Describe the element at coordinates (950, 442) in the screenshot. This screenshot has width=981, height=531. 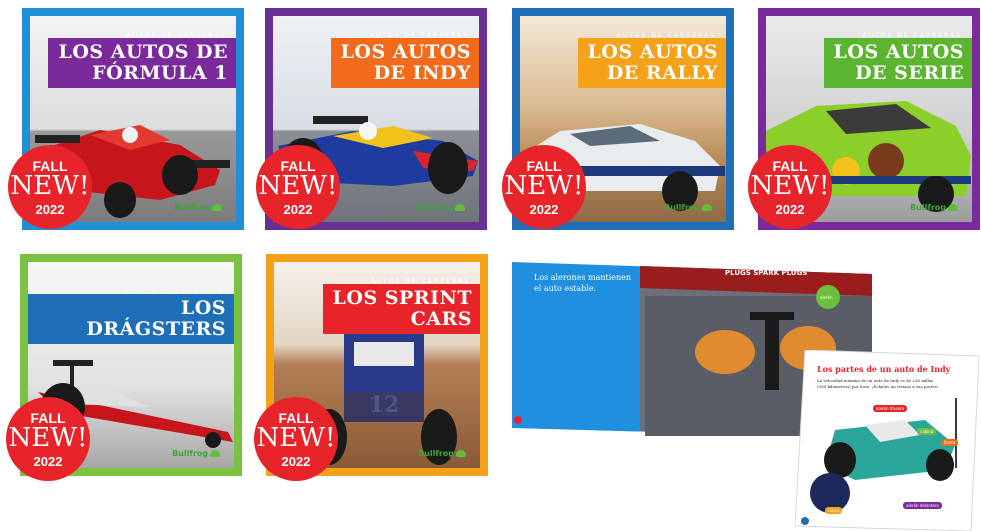
I see `label-llanta: llanta` at that location.